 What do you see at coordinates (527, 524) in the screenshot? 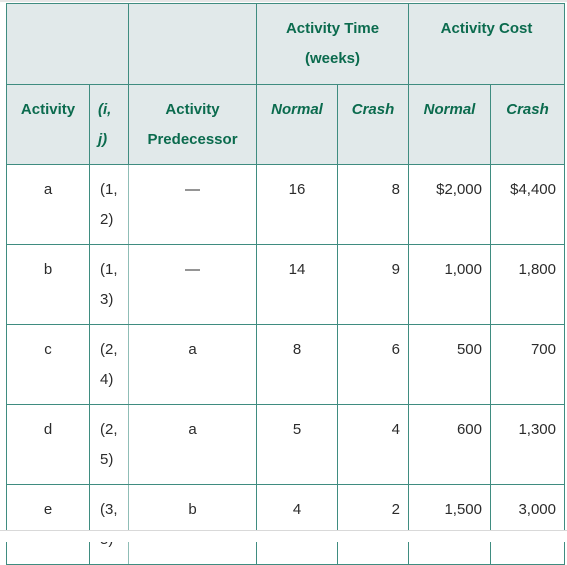
I see `cell-cost-crash: 3,000` at bounding box center [527, 524].